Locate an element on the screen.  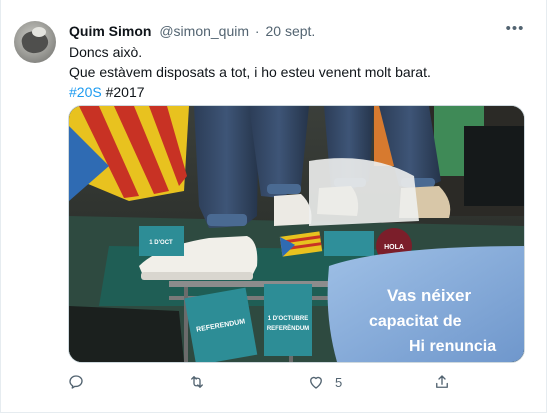
badge-text: HOLA is located at coordinates (394, 247).